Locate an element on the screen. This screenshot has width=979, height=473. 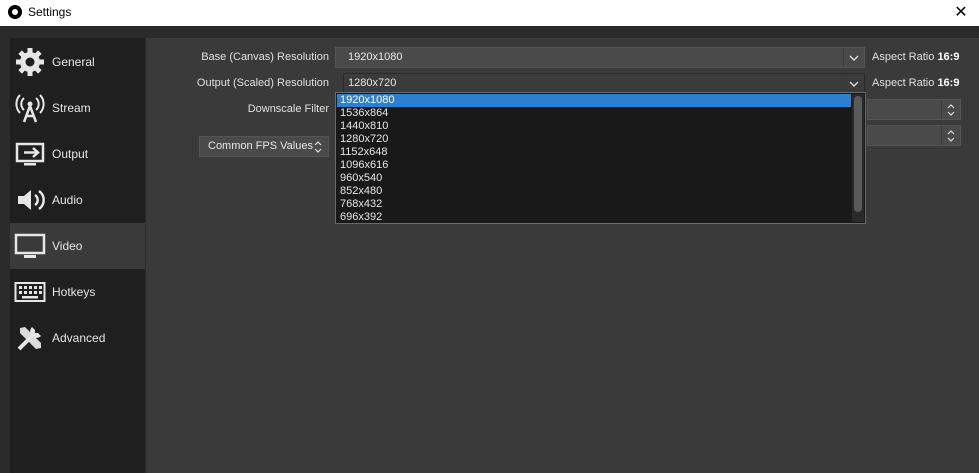
dropdown-option: 1920x1080 is located at coordinates (594, 100).